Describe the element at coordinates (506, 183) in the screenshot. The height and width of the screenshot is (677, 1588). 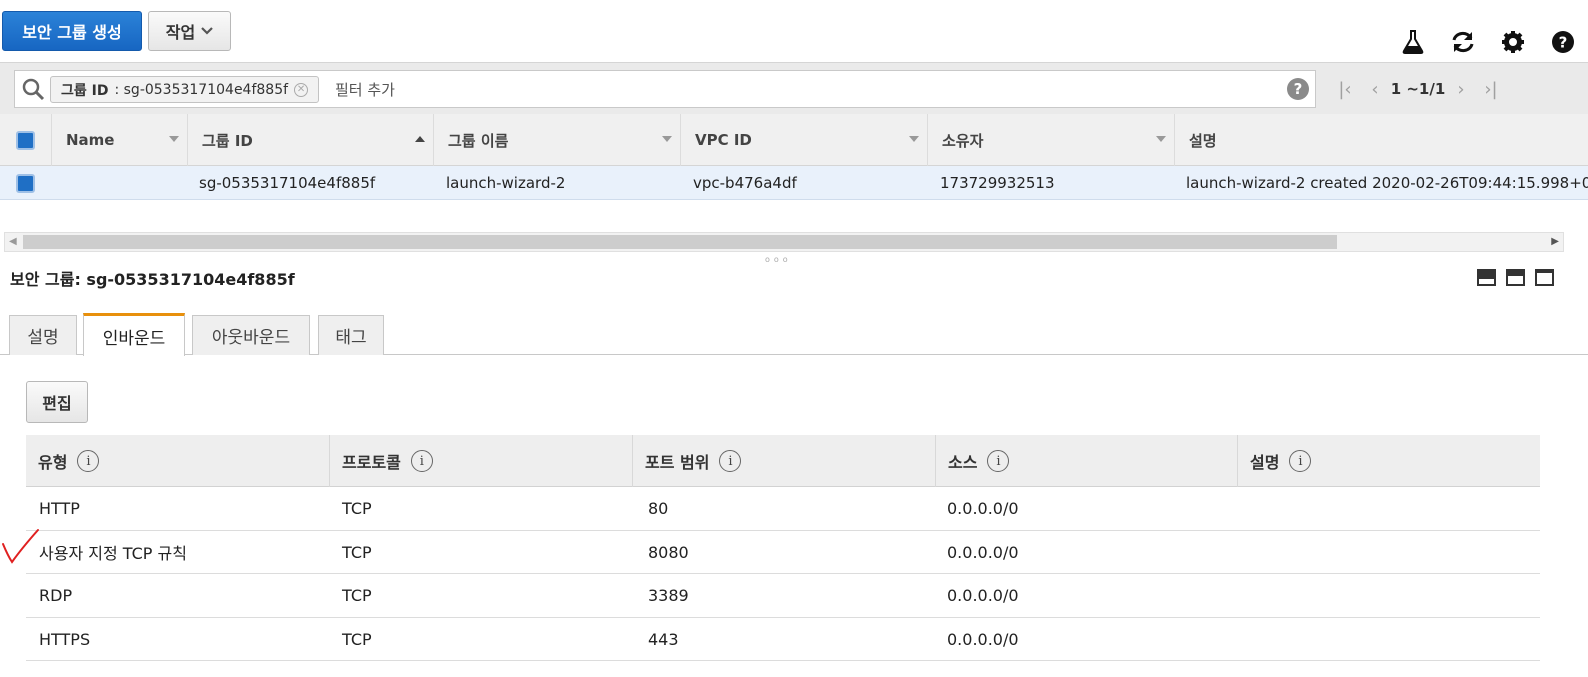
I see `cell-group-name: launch-wizard-2` at that location.